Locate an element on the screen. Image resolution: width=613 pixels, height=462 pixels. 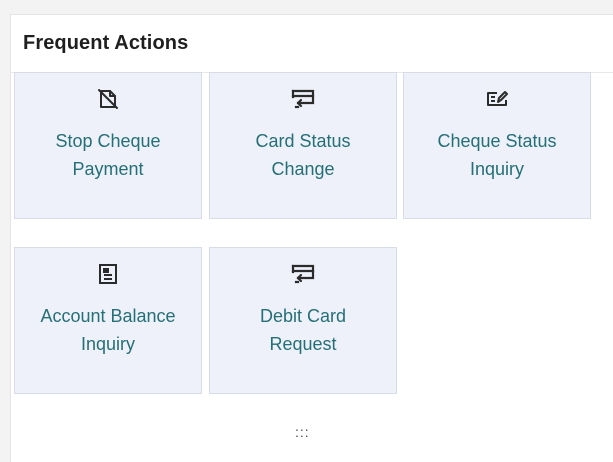
action-label: Card Status Change is located at coordinates (303, 155).